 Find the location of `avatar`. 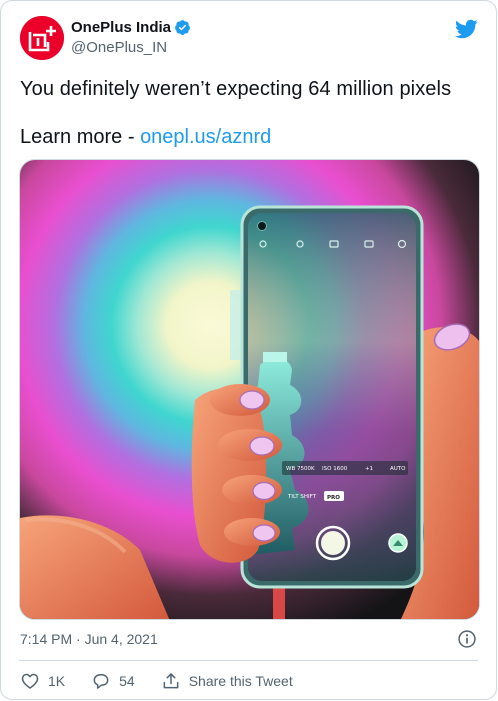

avatar is located at coordinates (42, 38).